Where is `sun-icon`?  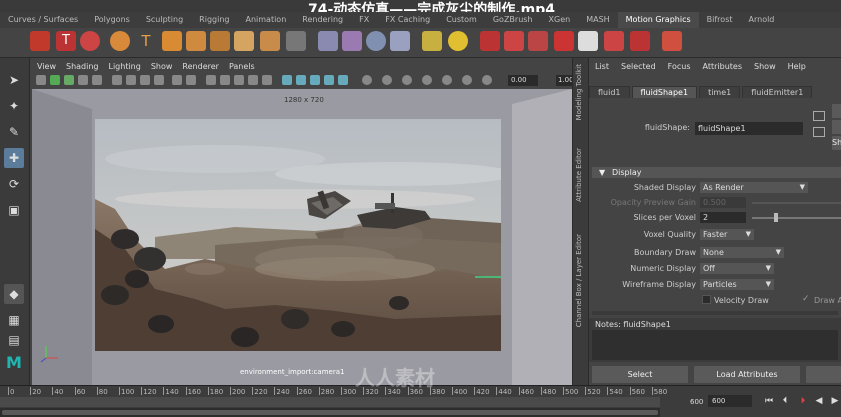 sun-icon is located at coordinates (458, 41).